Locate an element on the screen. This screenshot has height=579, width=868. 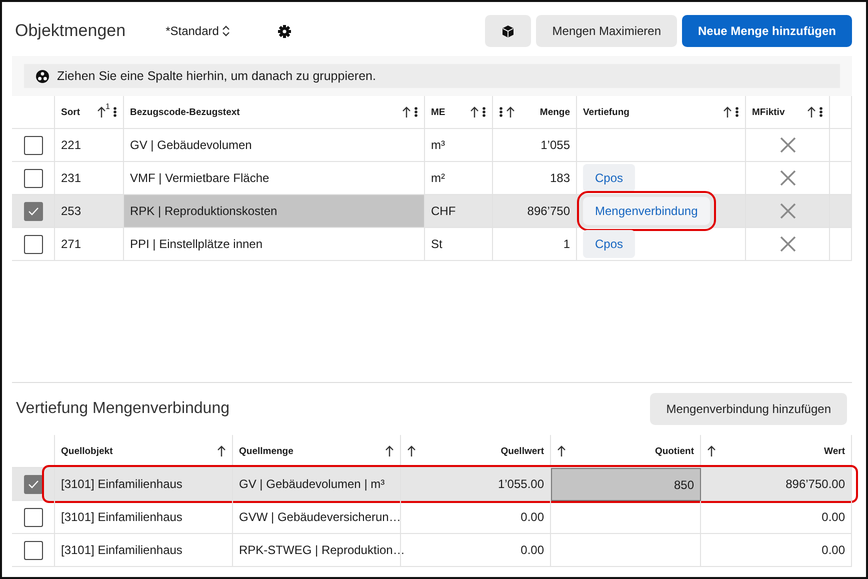
header-cell is located at coordinates (841, 112).